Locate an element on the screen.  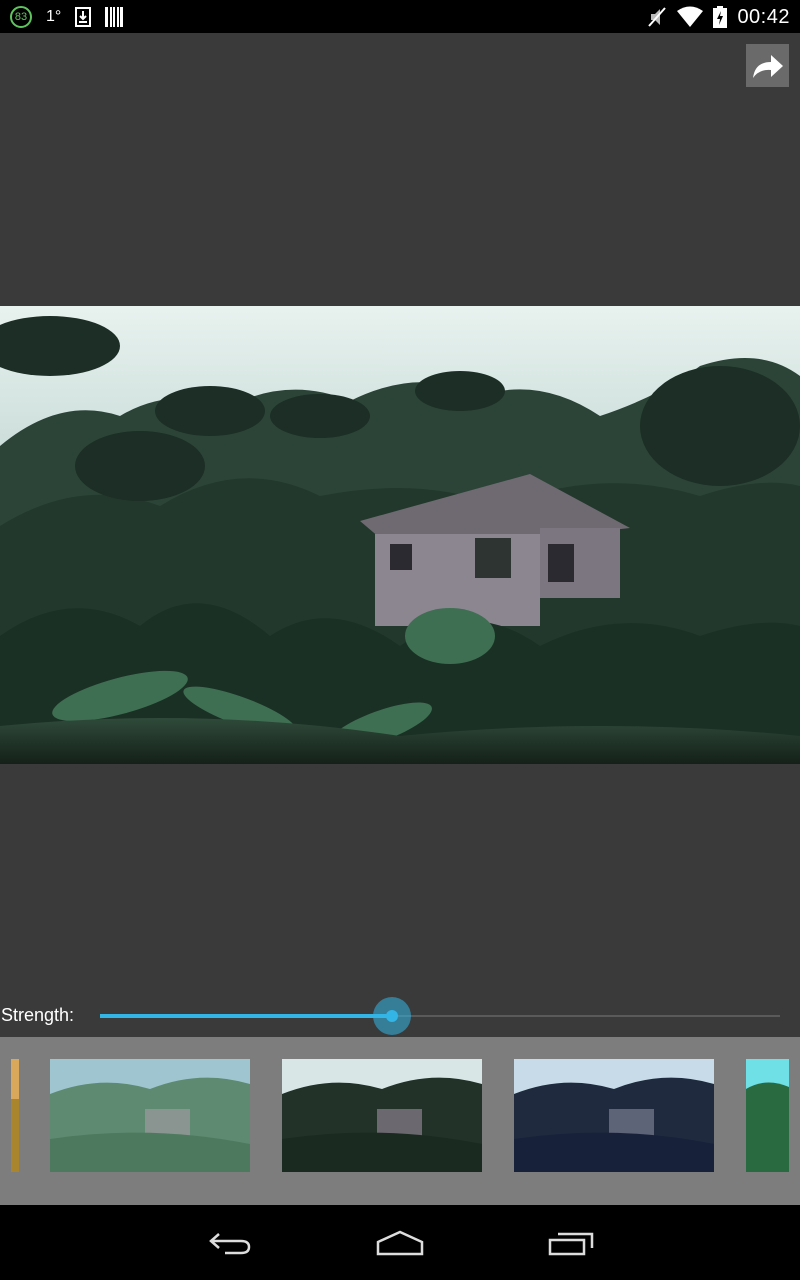
share-icon is located at coordinates (767, 66).